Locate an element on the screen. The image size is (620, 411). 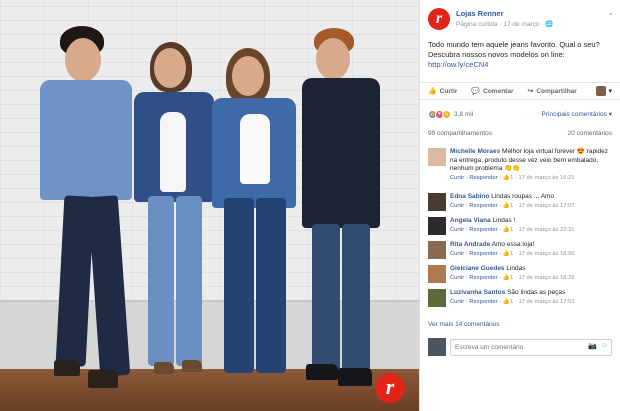
globe-icon: 🌐 is located at coordinates (549, 24).